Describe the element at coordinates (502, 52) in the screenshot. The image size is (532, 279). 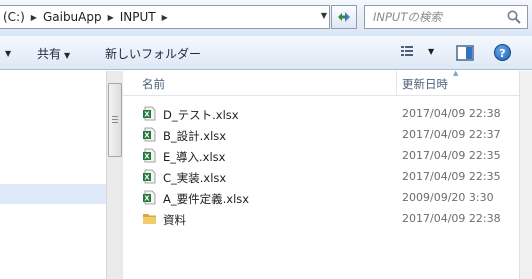
I see `help-icon: ?` at that location.